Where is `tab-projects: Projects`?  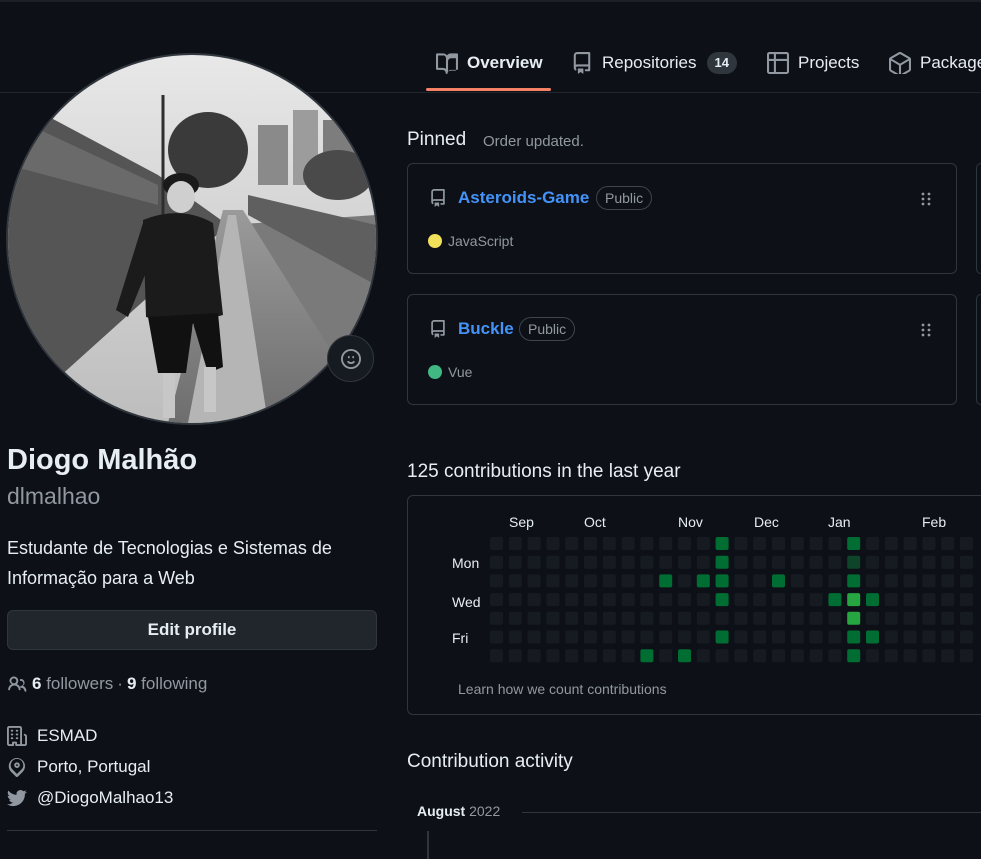
tab-projects: Projects is located at coordinates (813, 63).